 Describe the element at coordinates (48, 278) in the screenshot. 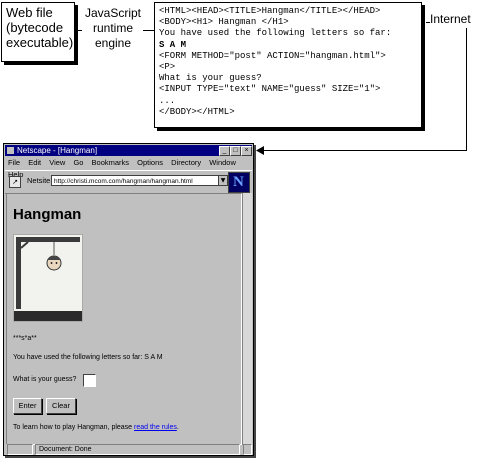

I see `hangman-gallows-image` at that location.